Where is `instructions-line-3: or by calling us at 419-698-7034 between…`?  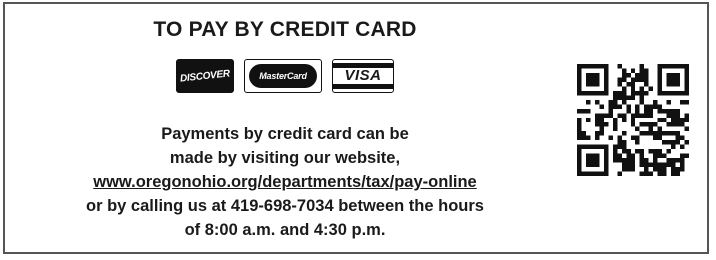
instructions-line-3: or by calling us at 419-698-7034 between… is located at coordinates (285, 206).